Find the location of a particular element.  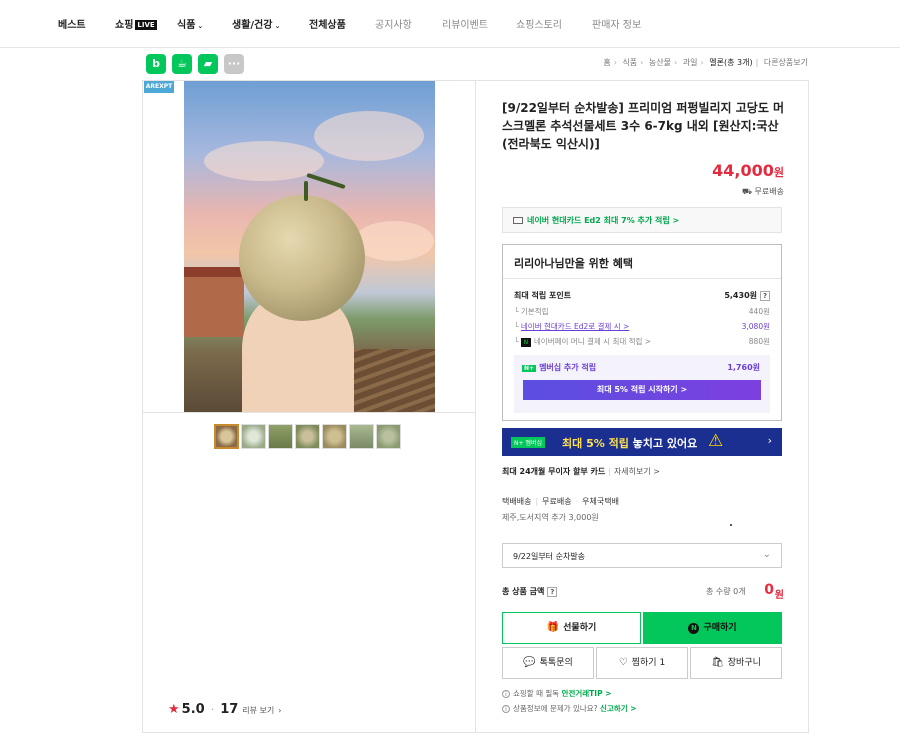

vertical-divider is located at coordinates (475, 406).